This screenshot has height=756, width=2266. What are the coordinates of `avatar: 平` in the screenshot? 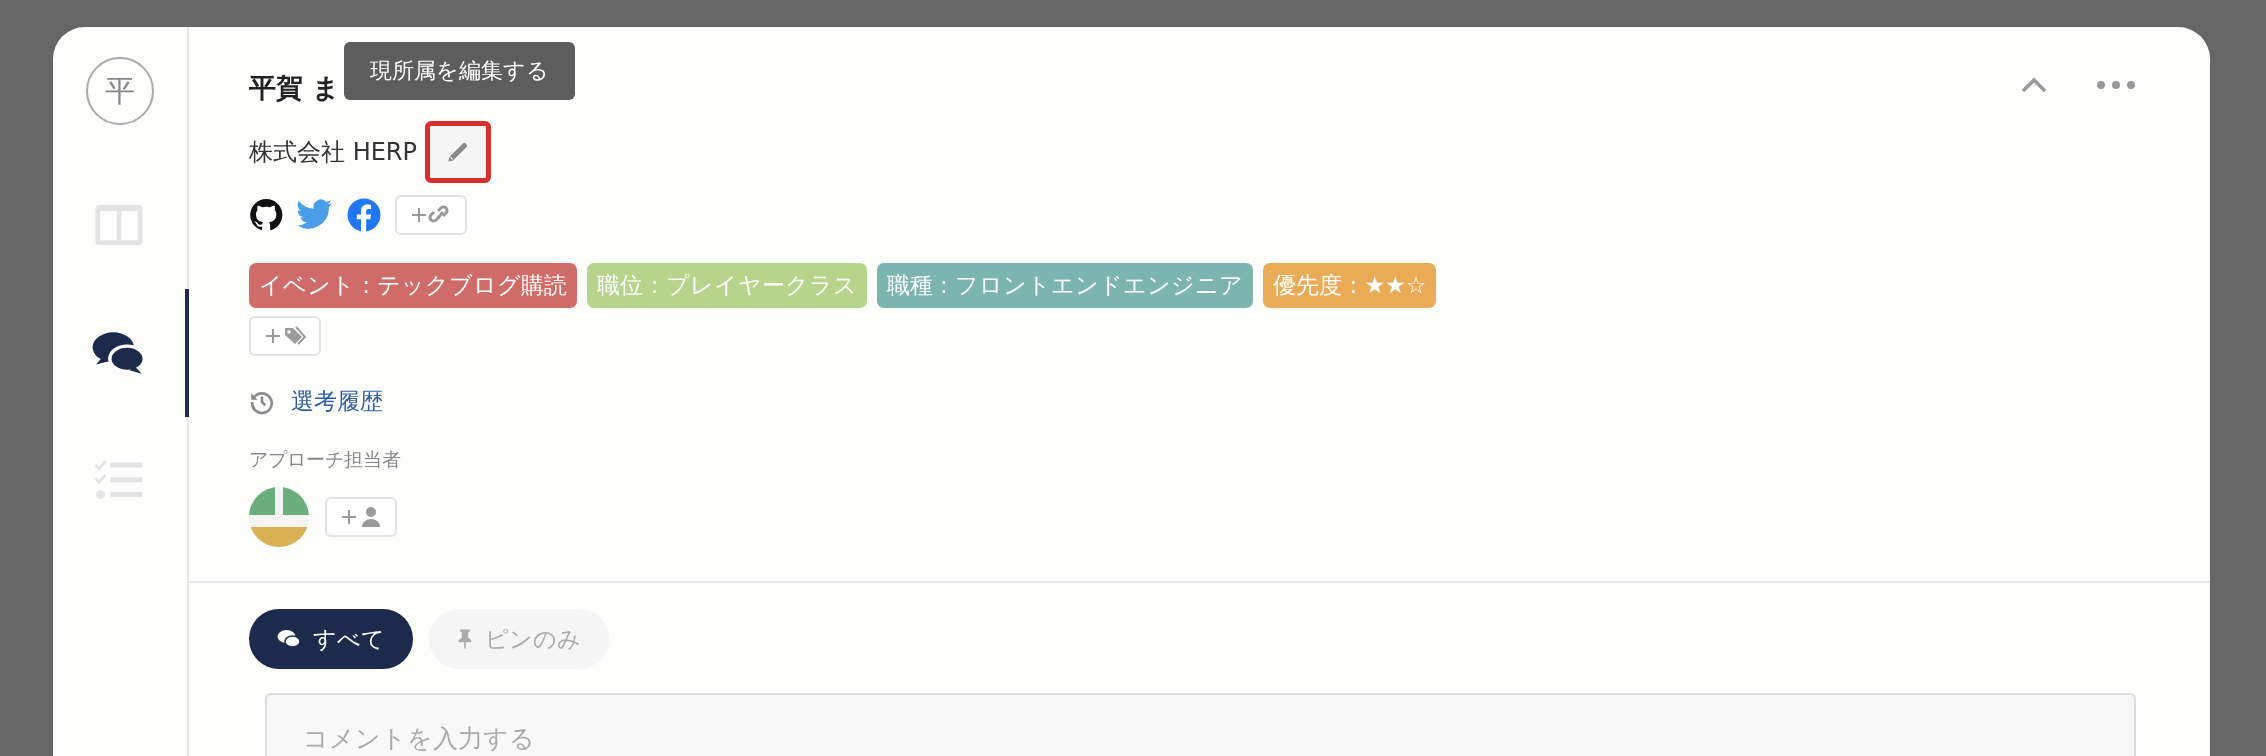 It's located at (120, 91).